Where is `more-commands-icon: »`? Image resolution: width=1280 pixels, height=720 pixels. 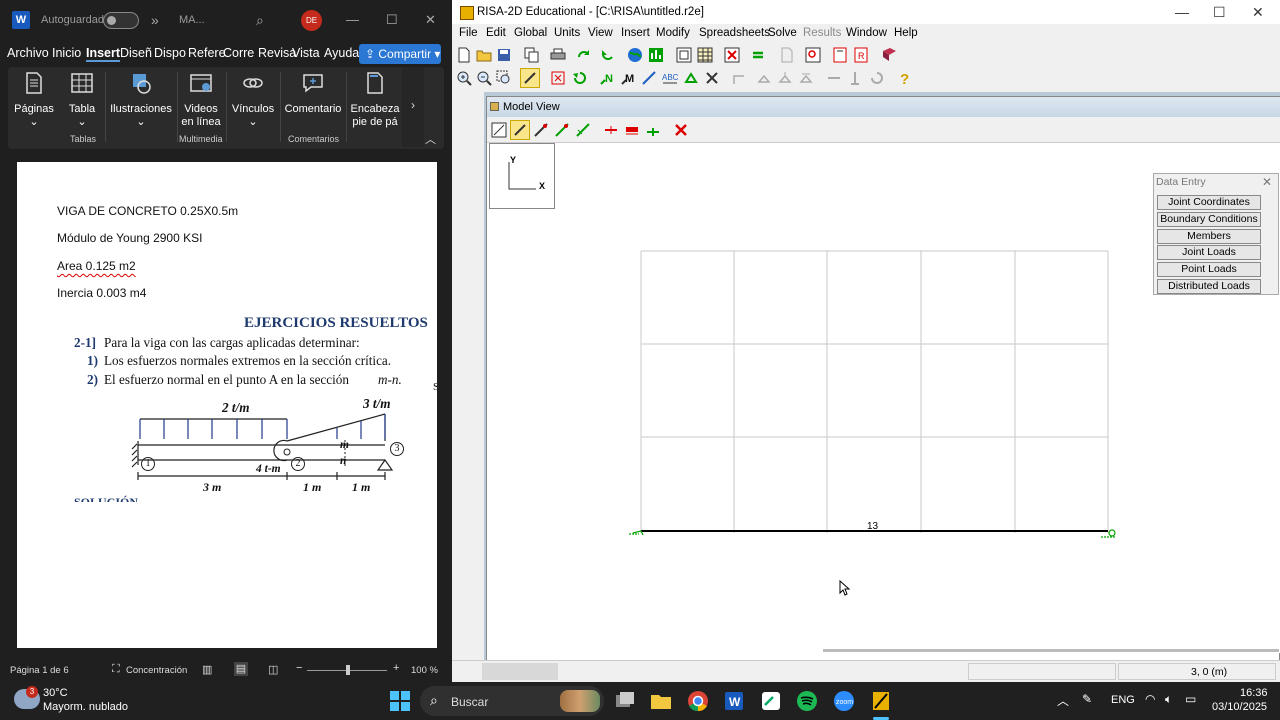
more-commands-icon: » is located at coordinates (155, 20).